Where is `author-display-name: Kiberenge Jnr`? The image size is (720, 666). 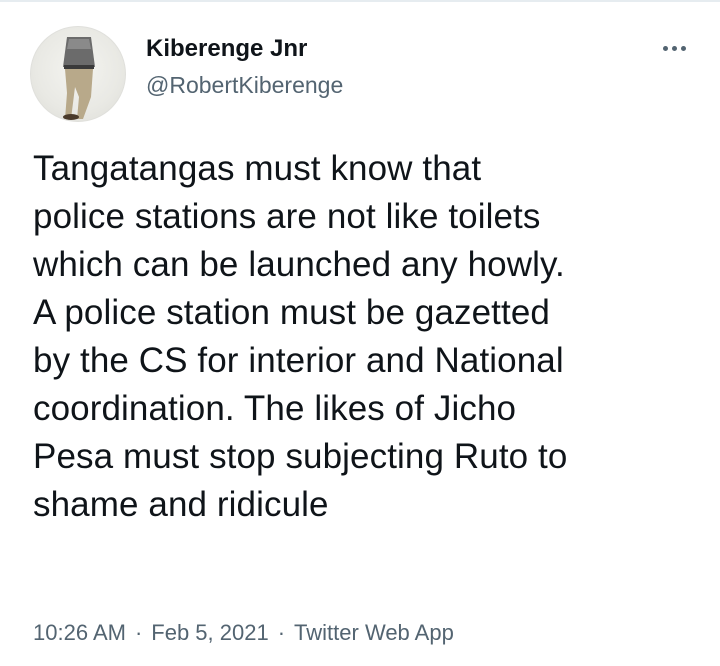
author-display-name: Kiberenge Jnr is located at coordinates (244, 49).